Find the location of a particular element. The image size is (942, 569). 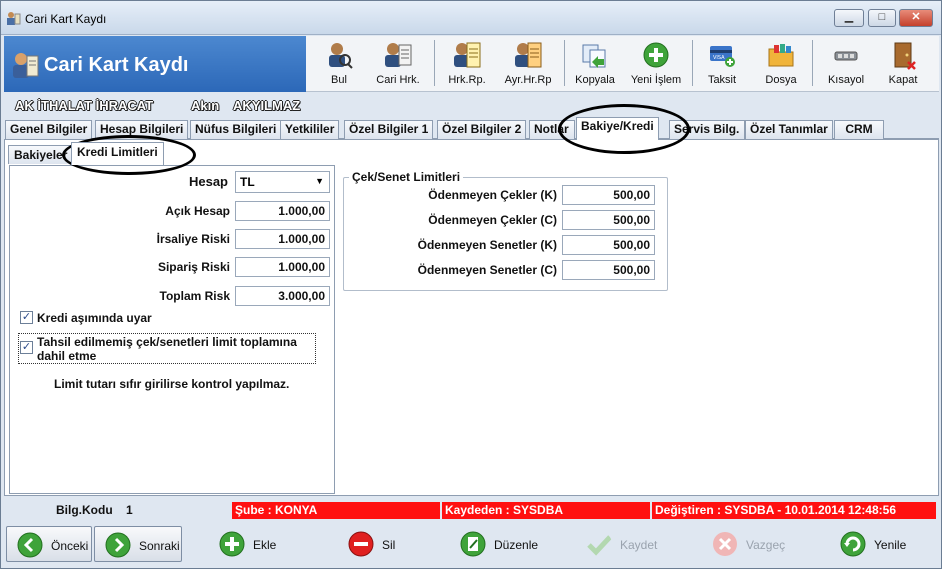

arrow-right-icon is located at coordinates (118, 545).